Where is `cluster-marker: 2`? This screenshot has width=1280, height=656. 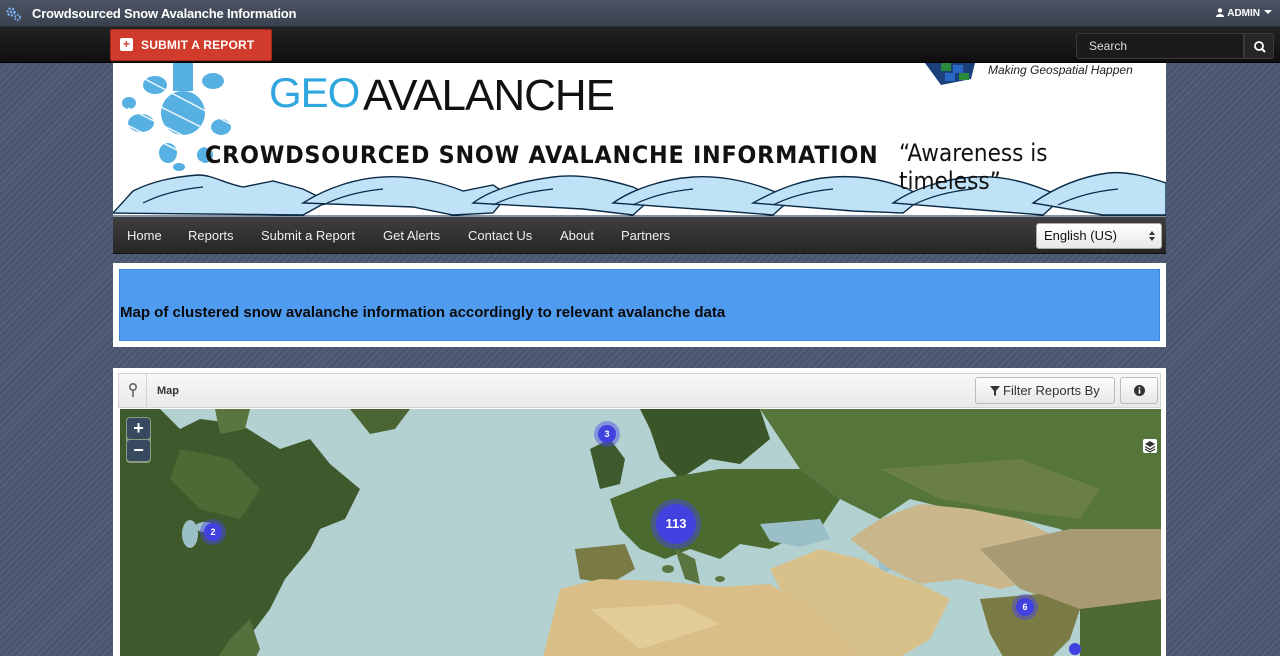
cluster-marker: 2 is located at coordinates (213, 532).